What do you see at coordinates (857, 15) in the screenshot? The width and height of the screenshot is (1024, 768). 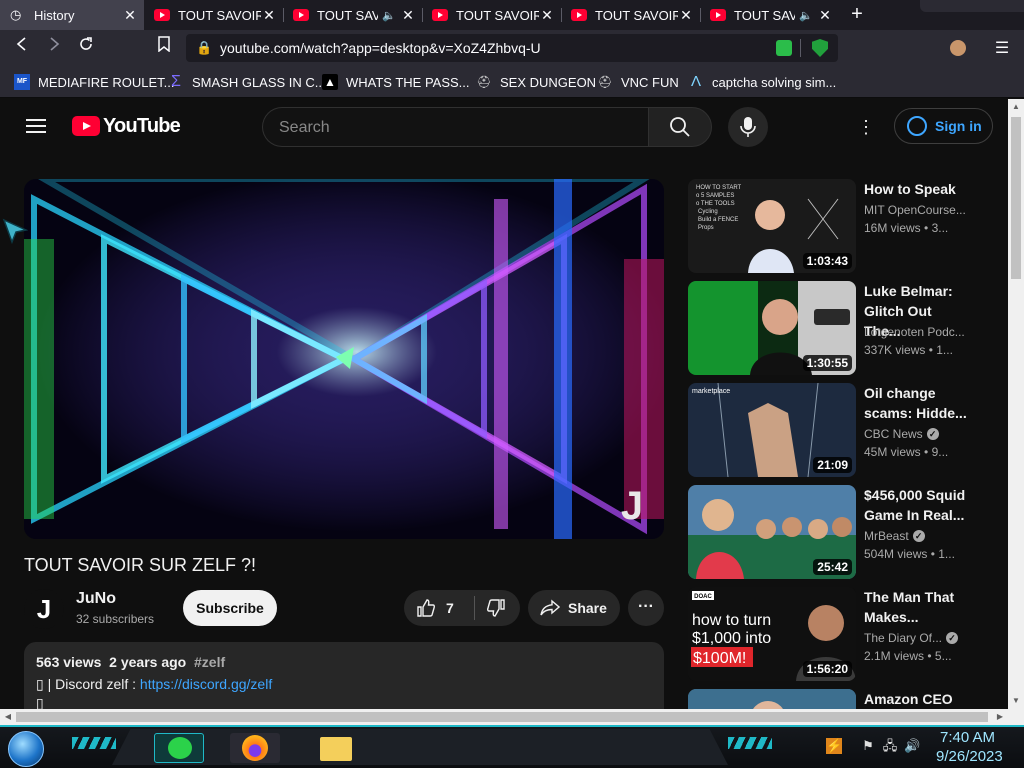 I see `new-tab-button: +` at bounding box center [857, 15].